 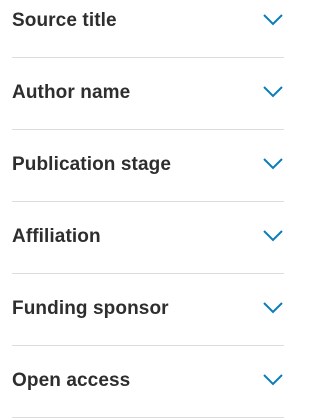 I want to click on filter-label: Author name, so click(x=71, y=92).